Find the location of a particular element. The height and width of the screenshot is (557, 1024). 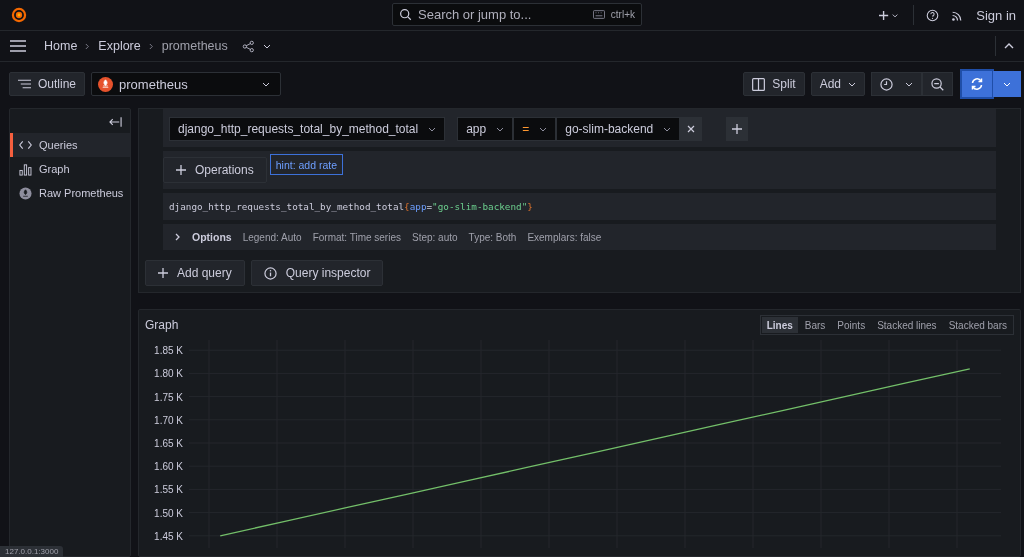

clock-icon is located at coordinates (886, 84).